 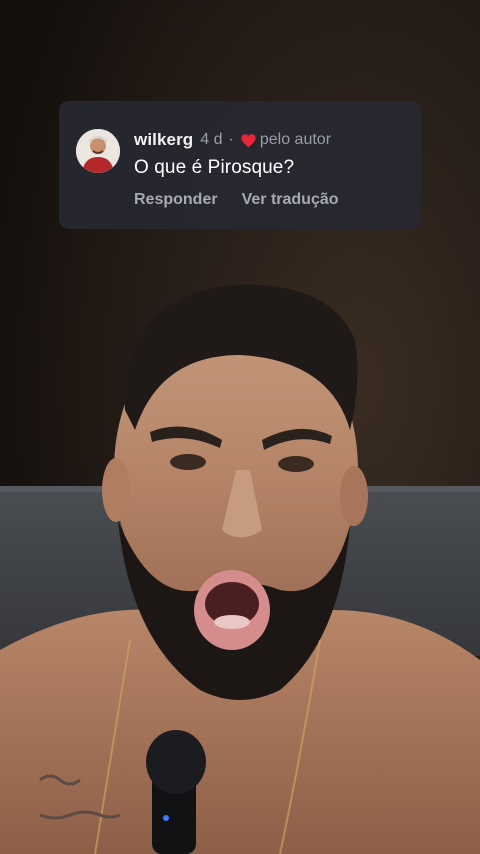 I want to click on comment-text: O que é Pirosque?, so click(x=214, y=167).